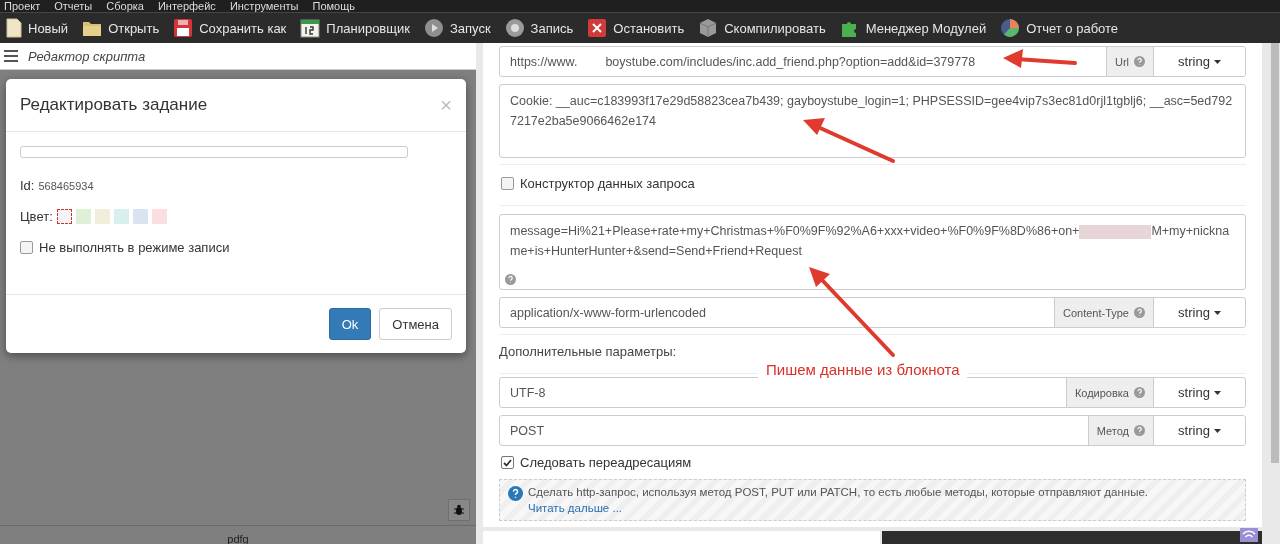 The height and width of the screenshot is (544, 1280). Describe the element at coordinates (872, 252) in the screenshot. I see `body-text-area: message=Hi%21+Please+rate+my+Christmas+%F0%9F%92%A6+xxx+video+%F0%9F%8D%86+on+ M+my+nickname+is+HunterHunter+&send=Send+Friend+Request` at that location.